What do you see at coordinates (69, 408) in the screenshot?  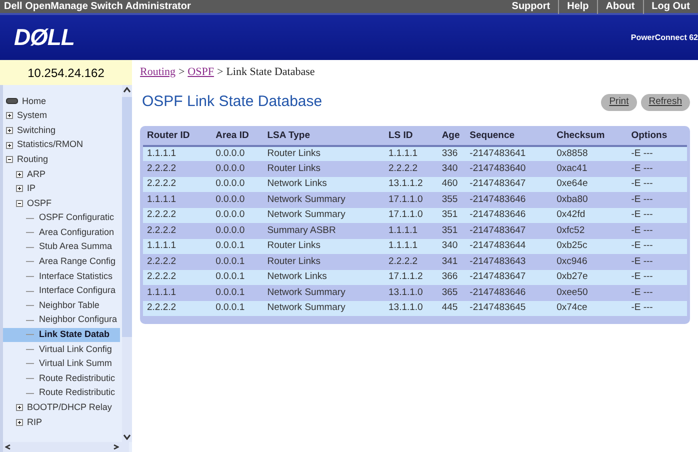 I see `tree-item: BOOTP/DHCP Relay` at bounding box center [69, 408].